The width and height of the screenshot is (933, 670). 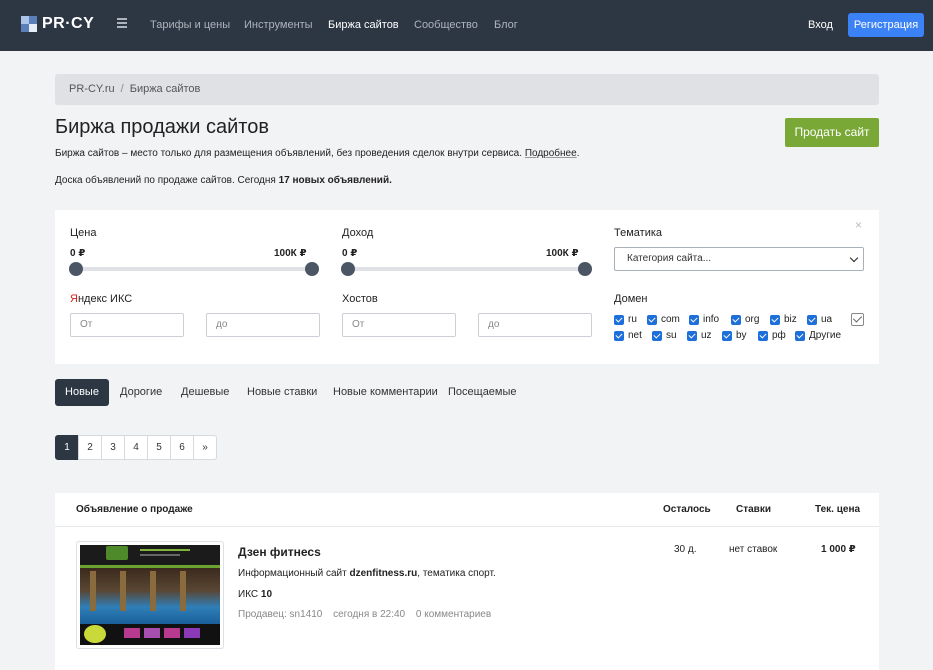 What do you see at coordinates (858, 225) in the screenshot?
I see `close-icon: ×` at bounding box center [858, 225].